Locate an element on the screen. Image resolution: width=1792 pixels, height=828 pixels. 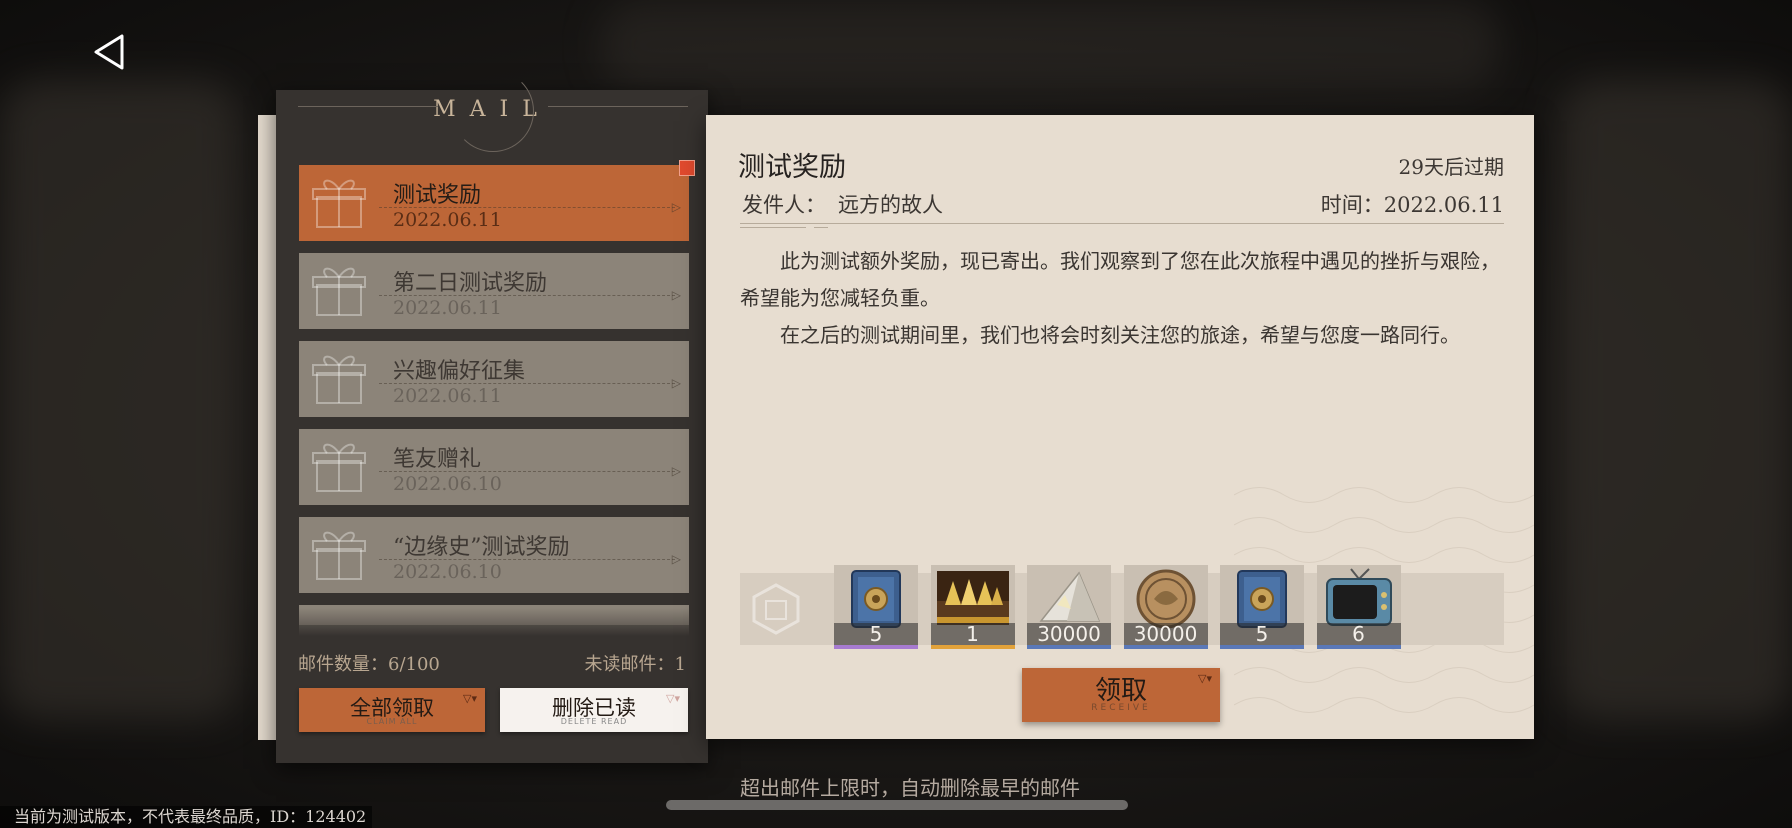
back-button is located at coordinates (110, 52).